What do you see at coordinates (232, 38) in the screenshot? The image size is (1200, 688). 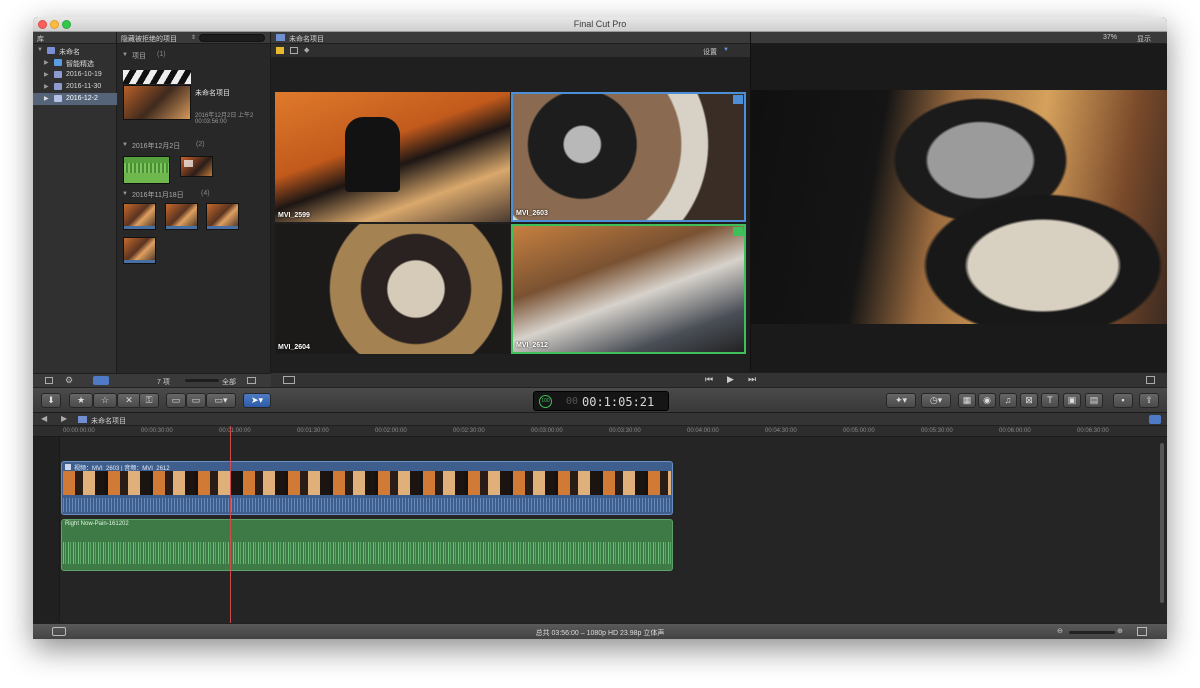 I see `search-input` at bounding box center [232, 38].